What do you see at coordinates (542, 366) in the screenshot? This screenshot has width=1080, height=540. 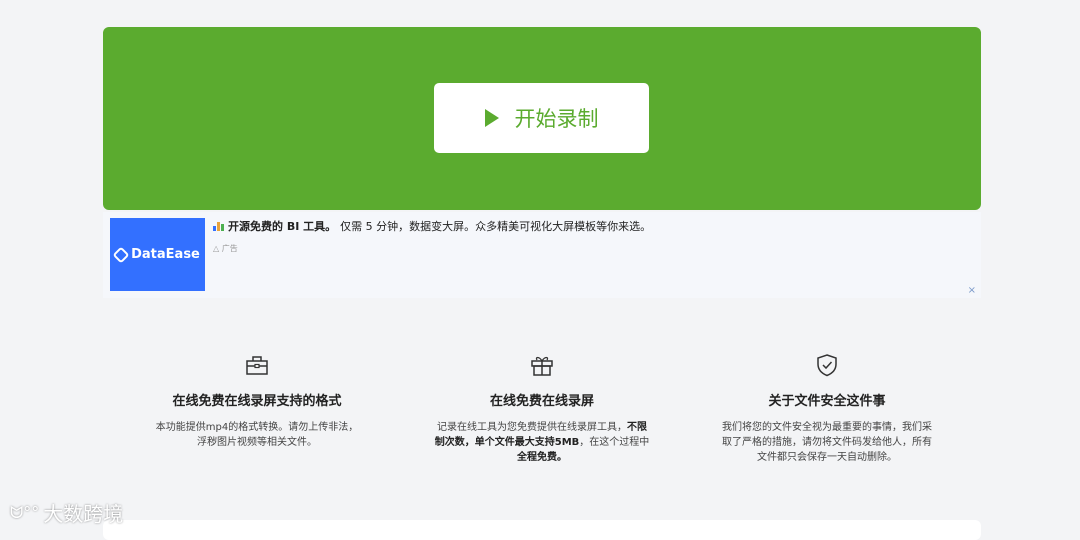 I see `gift-icon` at bounding box center [542, 366].